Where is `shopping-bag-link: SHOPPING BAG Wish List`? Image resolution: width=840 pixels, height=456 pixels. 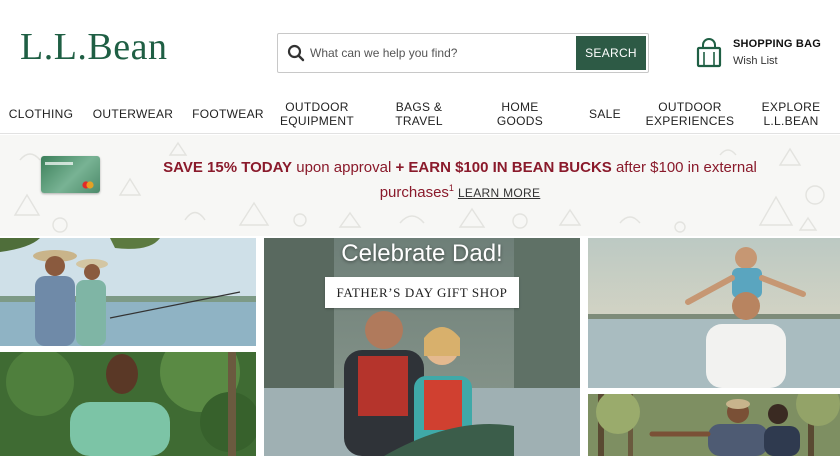 shopping-bag-link: SHOPPING BAG Wish List is located at coordinates (777, 52).